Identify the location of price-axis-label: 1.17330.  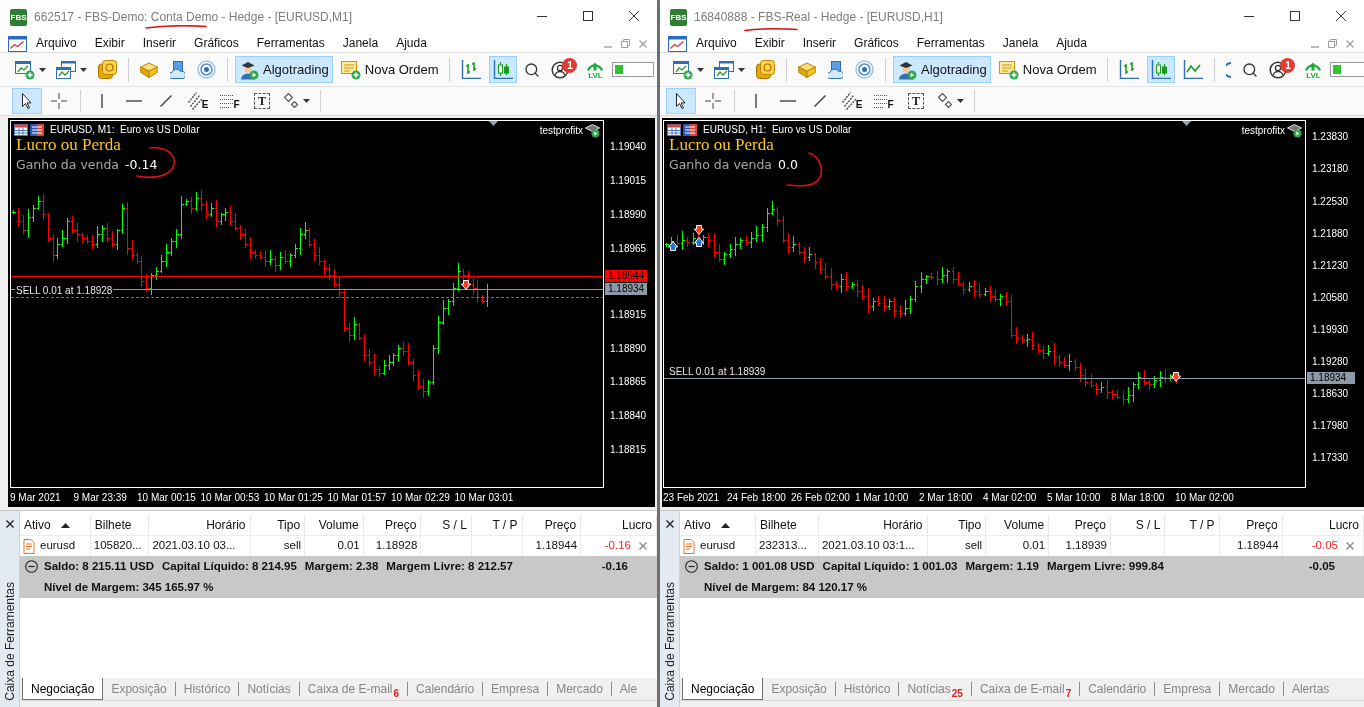
(1330, 458).